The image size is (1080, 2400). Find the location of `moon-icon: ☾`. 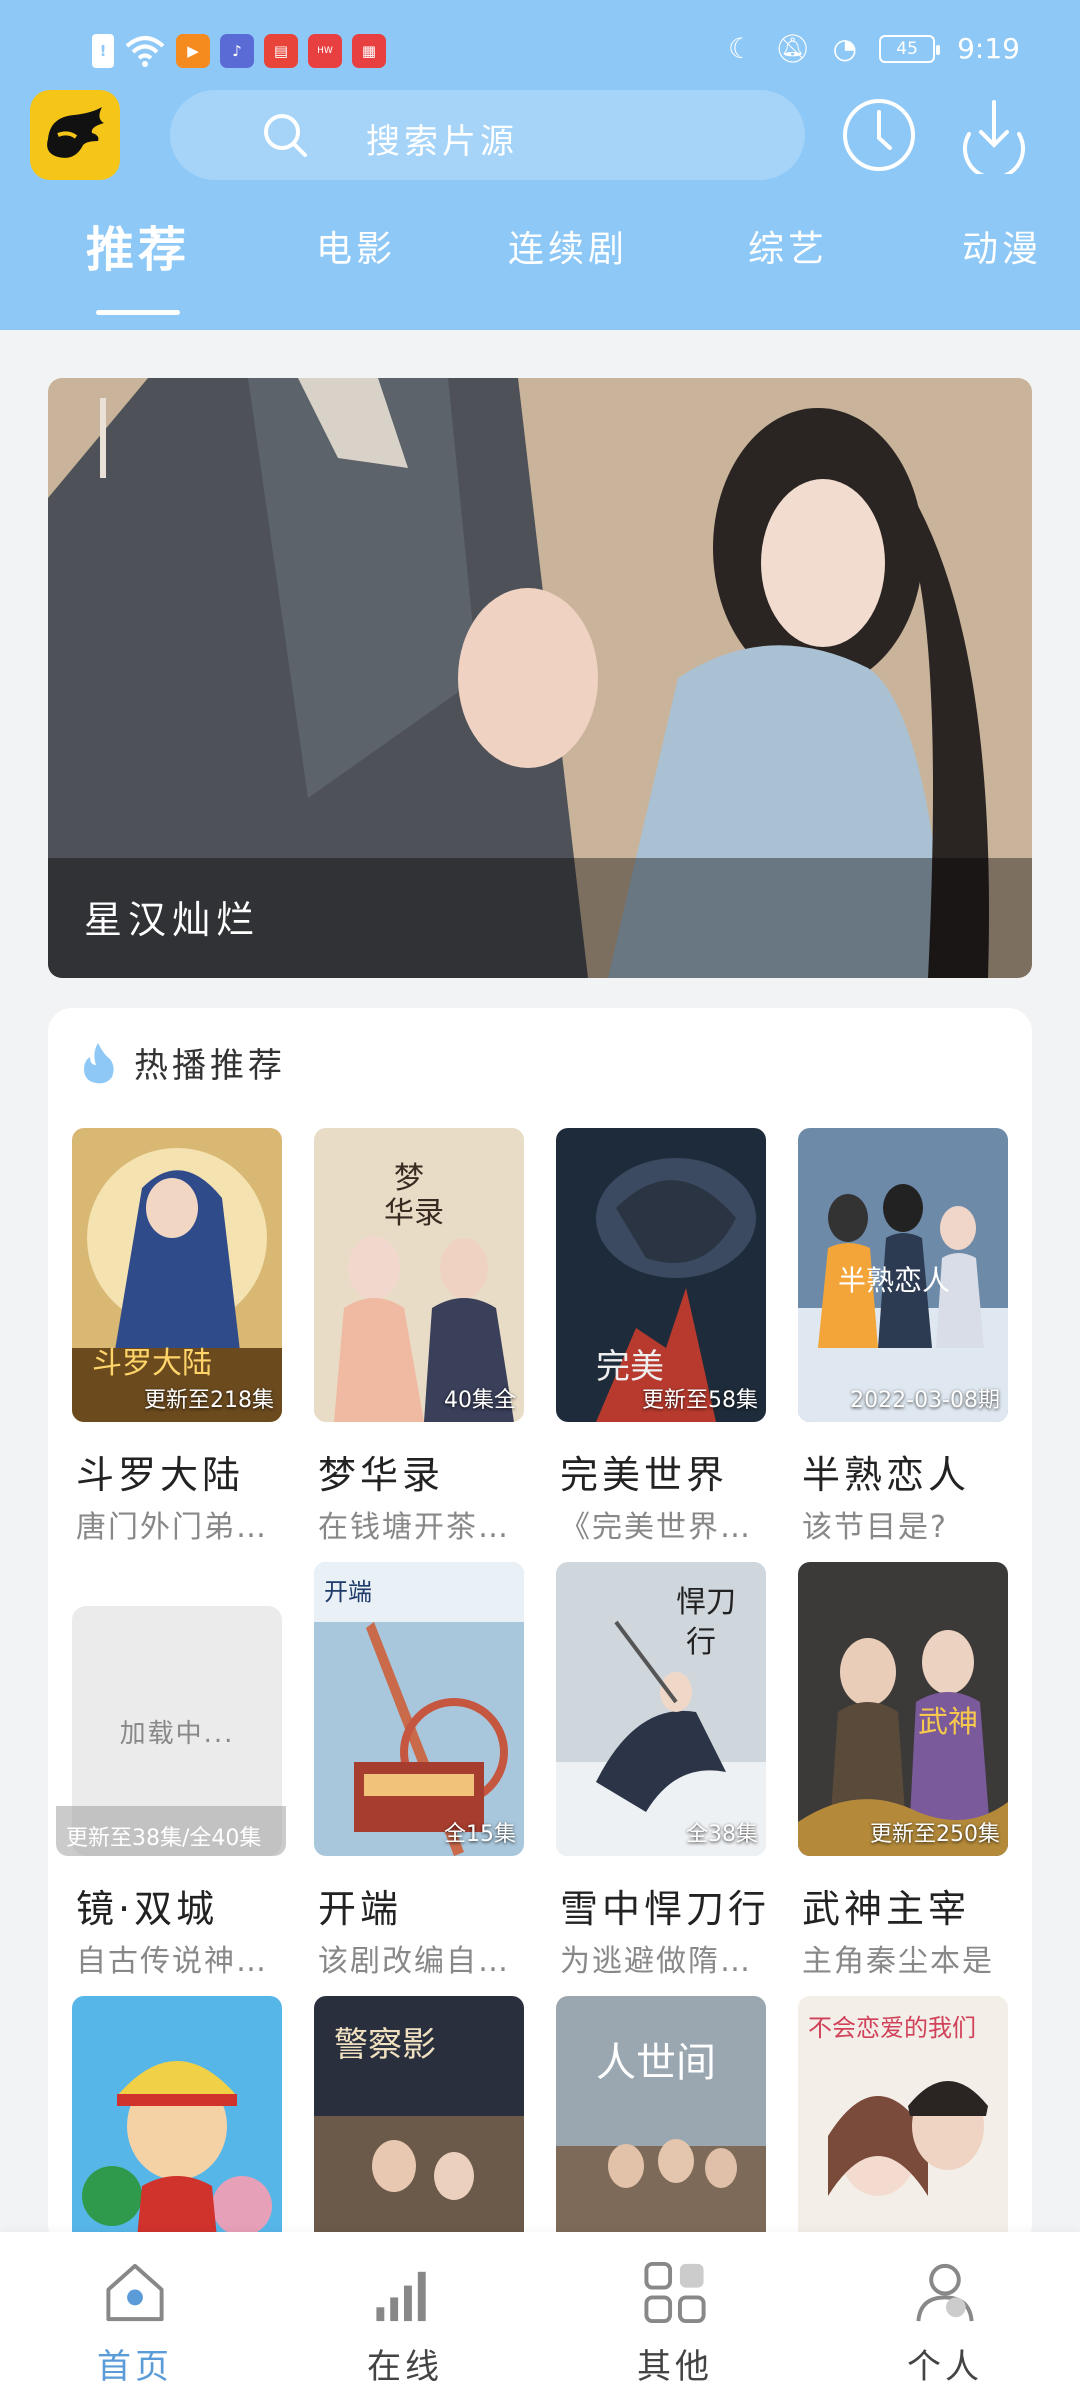

moon-icon: ☾ is located at coordinates (741, 48).